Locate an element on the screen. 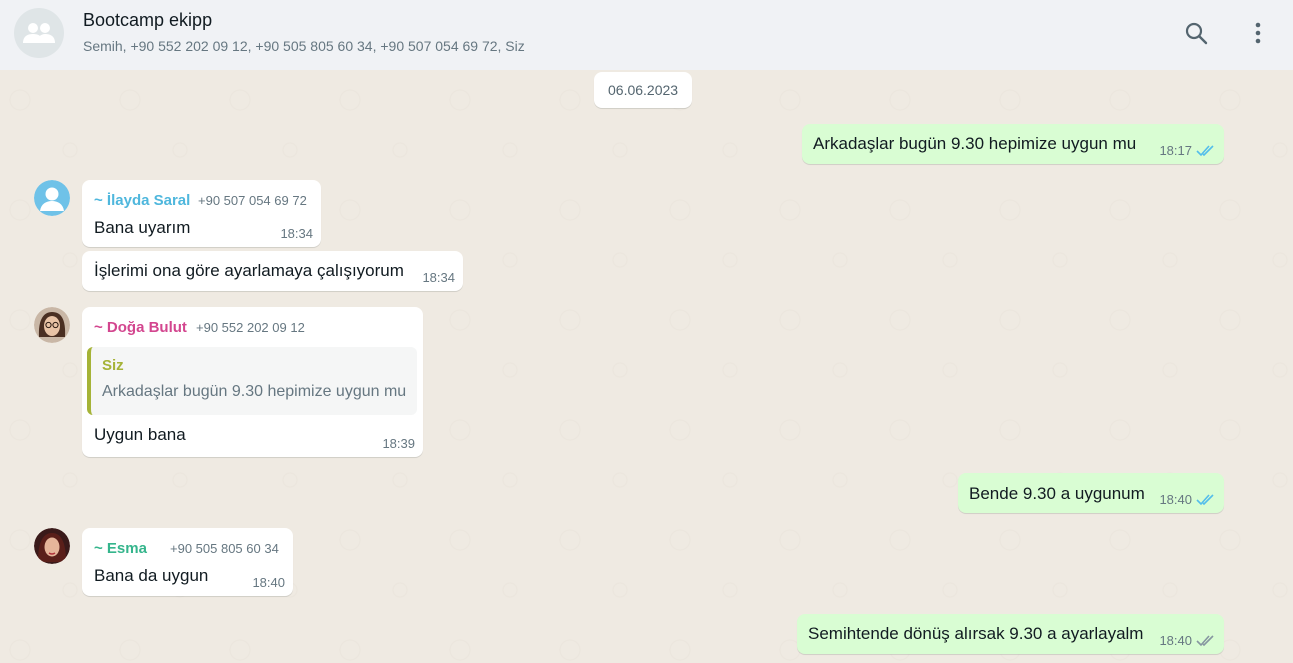 The width and height of the screenshot is (1293, 663). message-time: 18:17 is located at coordinates (1175, 150).